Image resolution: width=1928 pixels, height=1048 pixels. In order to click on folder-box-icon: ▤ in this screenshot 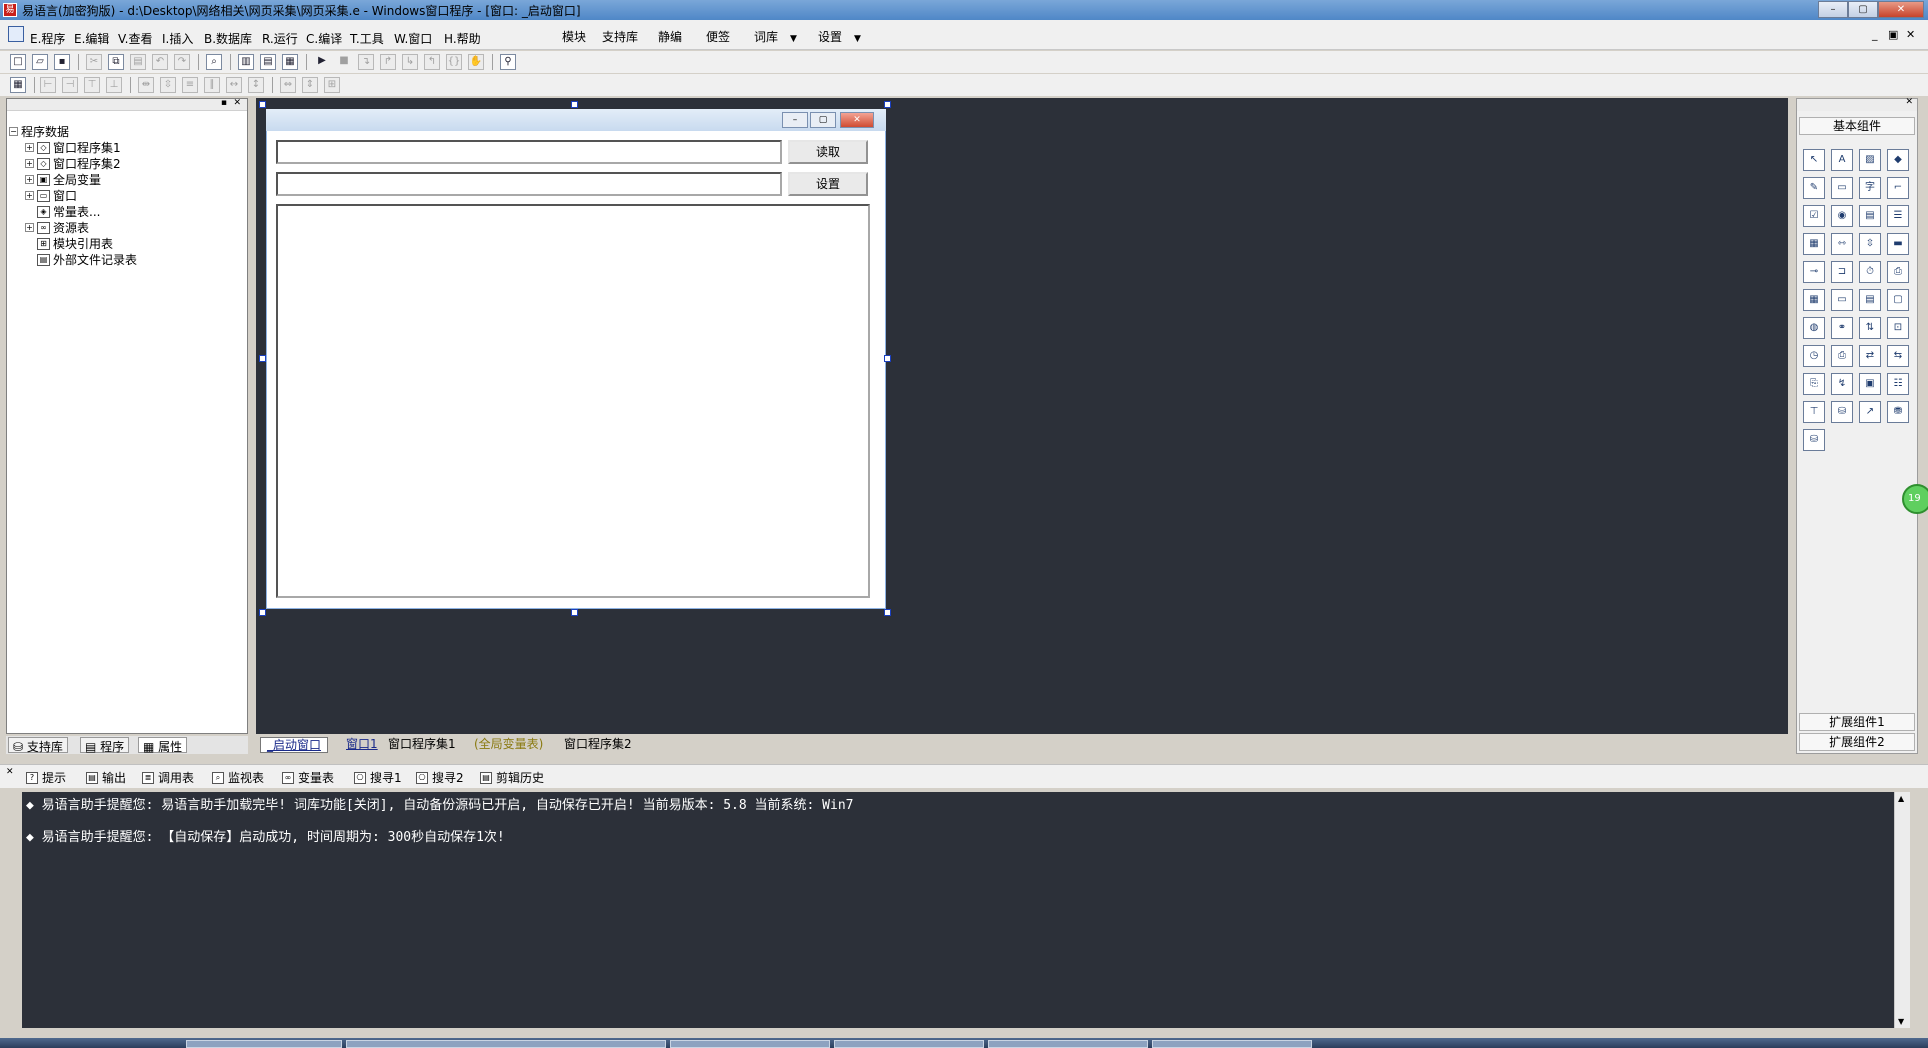, I will do `click(1870, 300)`.